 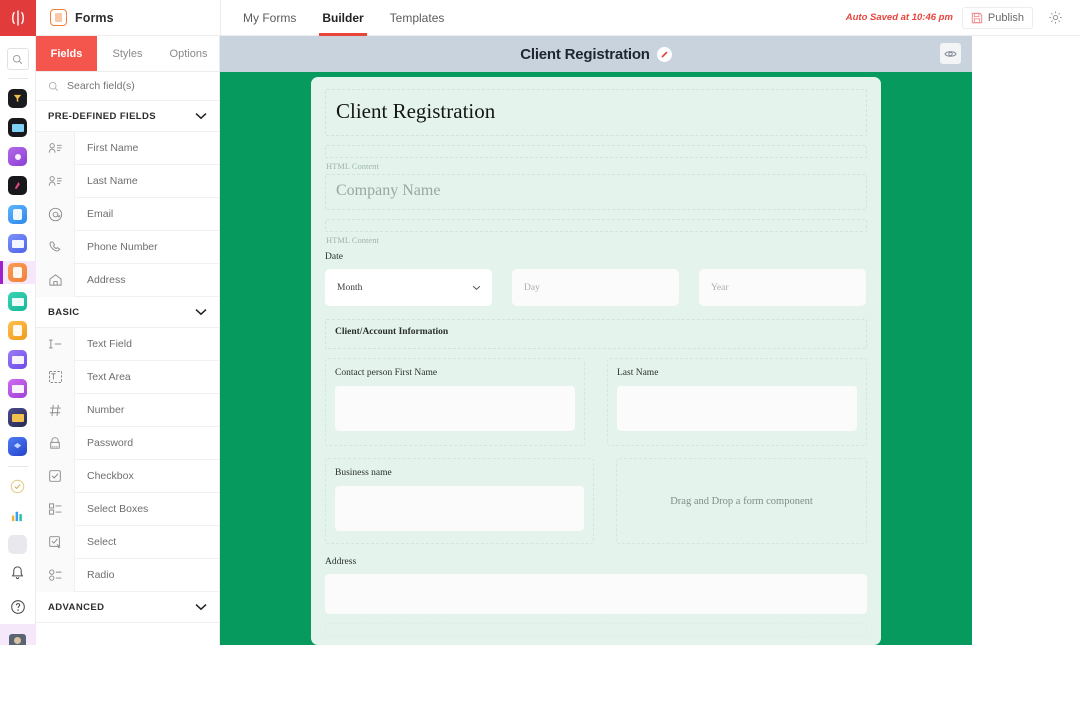 I want to click on sheets-icon, so click(x=17, y=127).